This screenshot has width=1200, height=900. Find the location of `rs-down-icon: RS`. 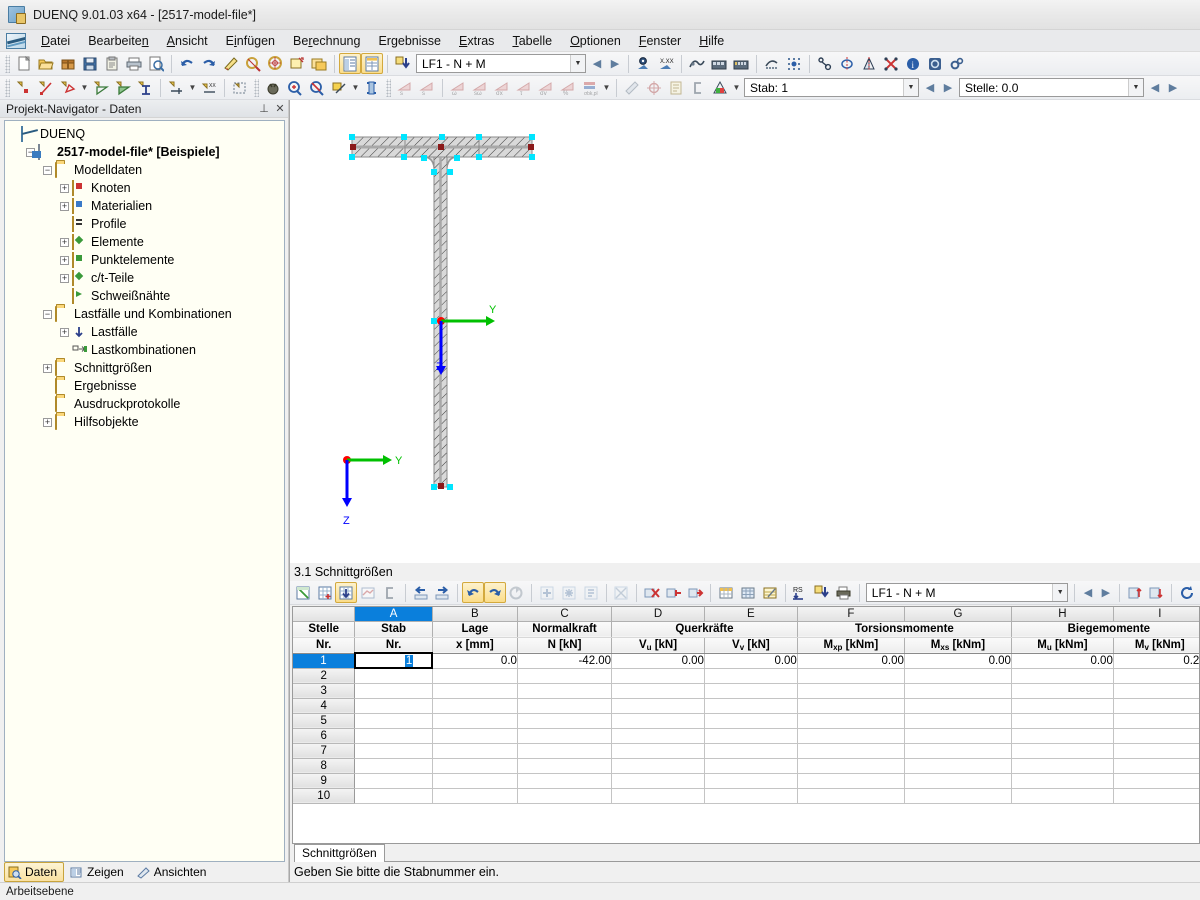

rs-down-icon: RS is located at coordinates (801, 592).